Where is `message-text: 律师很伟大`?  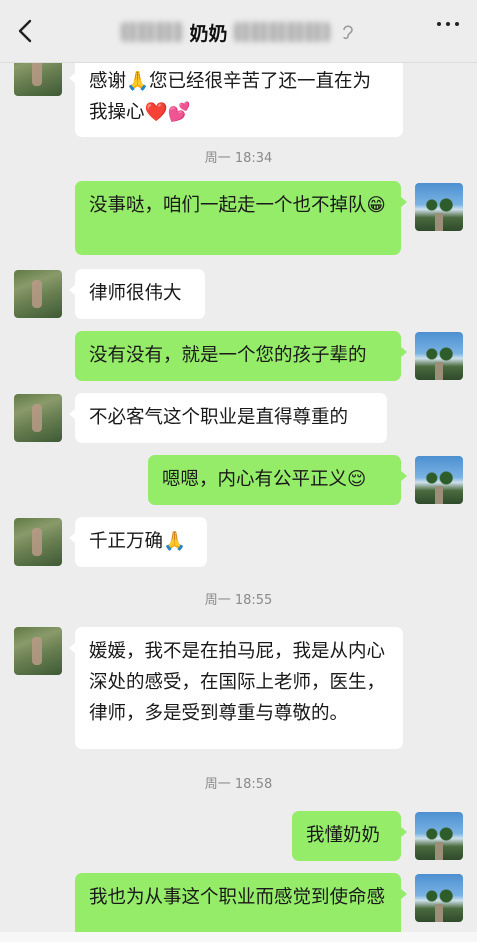
message-text: 律师很伟大 is located at coordinates (135, 293).